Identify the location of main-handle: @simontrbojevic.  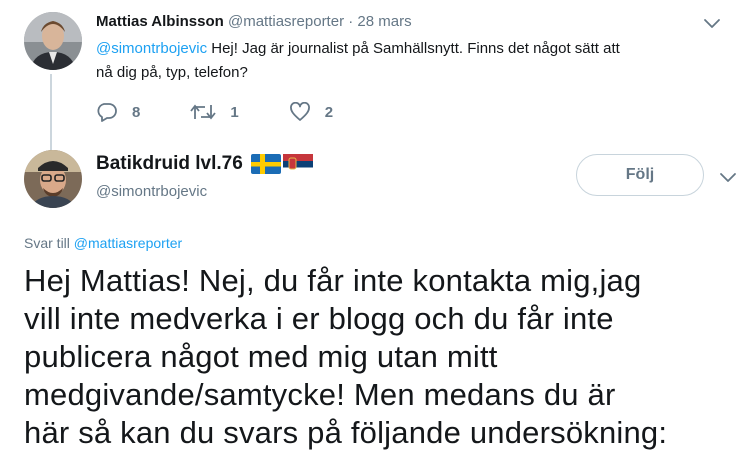
(151, 192).